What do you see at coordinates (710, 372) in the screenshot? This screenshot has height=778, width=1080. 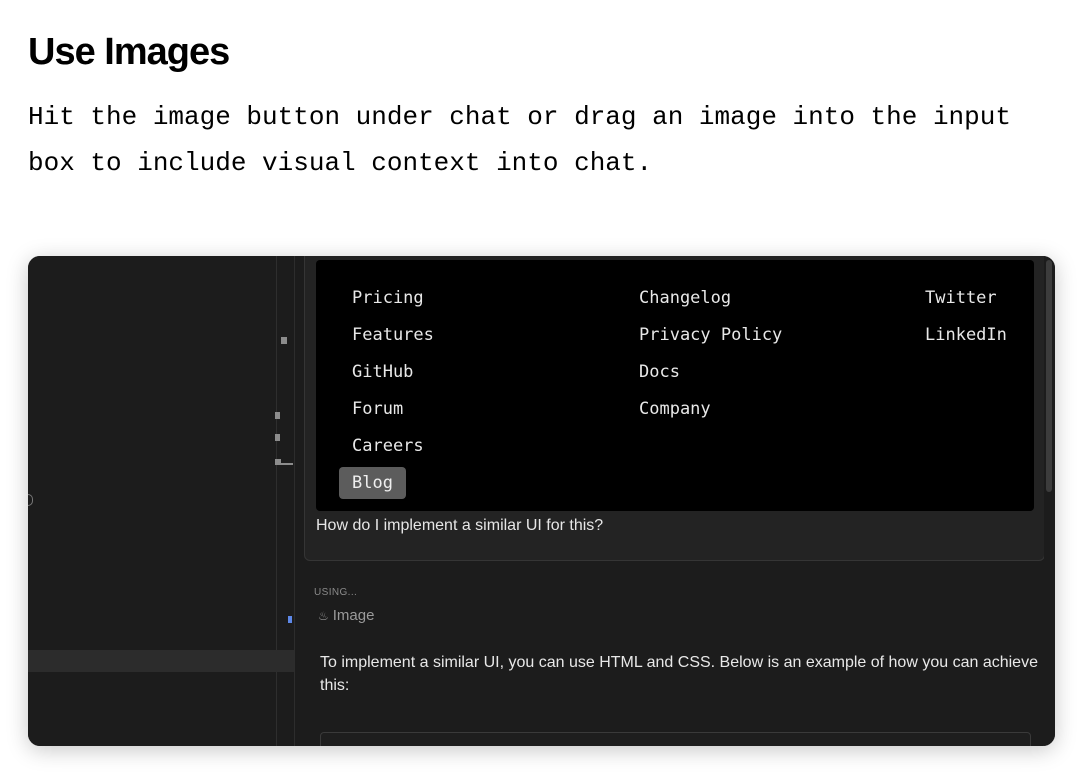 I see `footer-link-docs: Docs` at bounding box center [710, 372].